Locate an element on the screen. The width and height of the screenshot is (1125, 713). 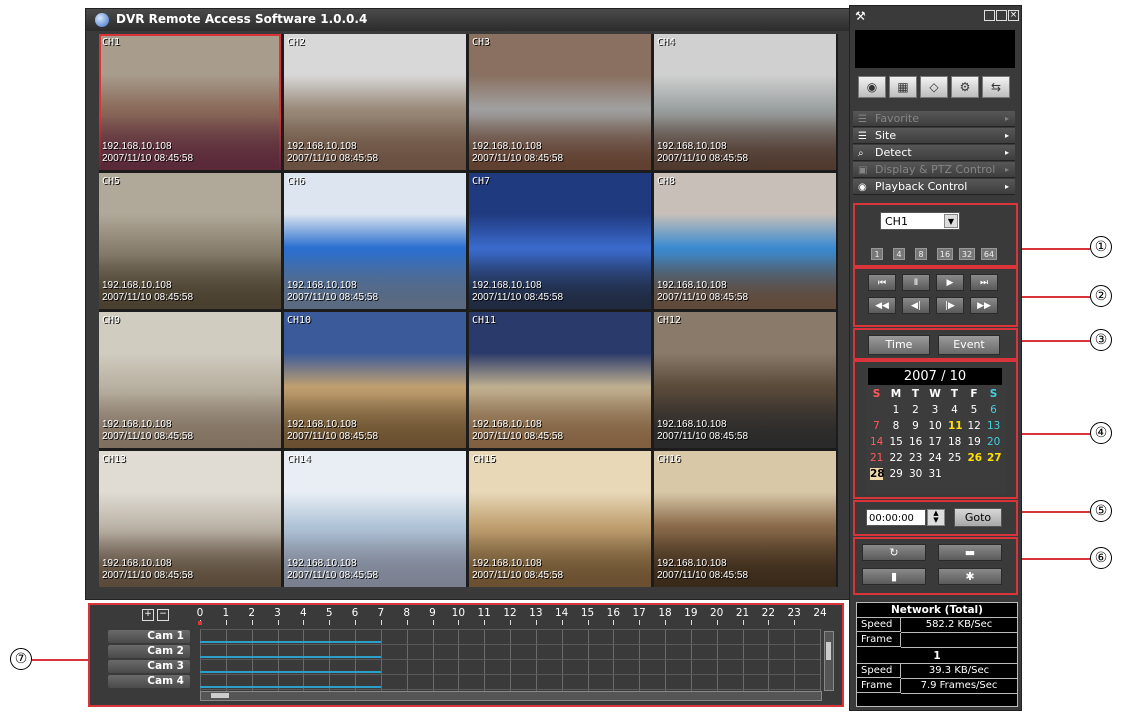
calendar-day: 21 is located at coordinates (876, 458).